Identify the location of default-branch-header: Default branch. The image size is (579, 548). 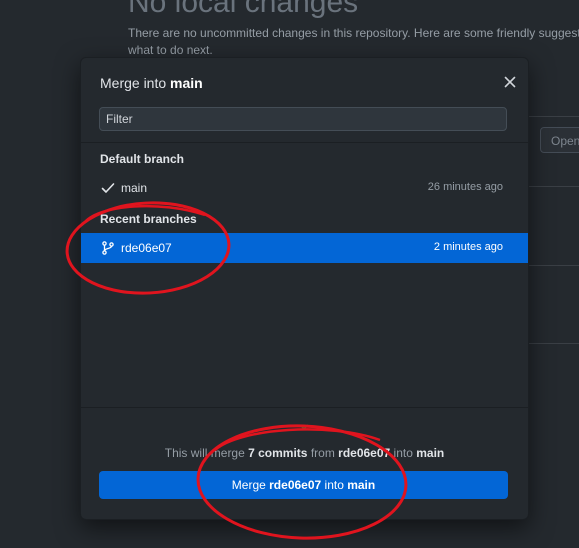
(142, 159).